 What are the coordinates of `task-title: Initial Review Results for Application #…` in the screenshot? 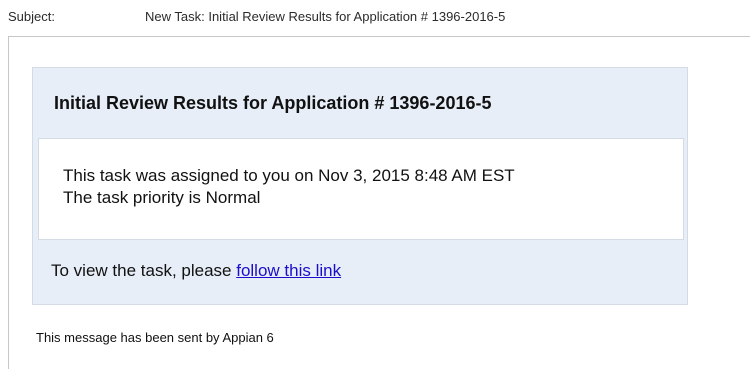 It's located at (273, 103).